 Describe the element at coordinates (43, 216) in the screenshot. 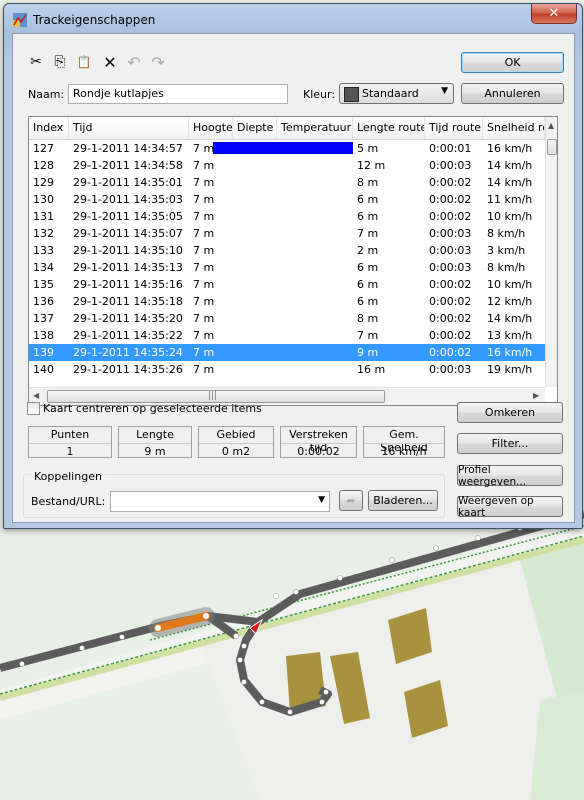

I see `cell-index: 131` at that location.